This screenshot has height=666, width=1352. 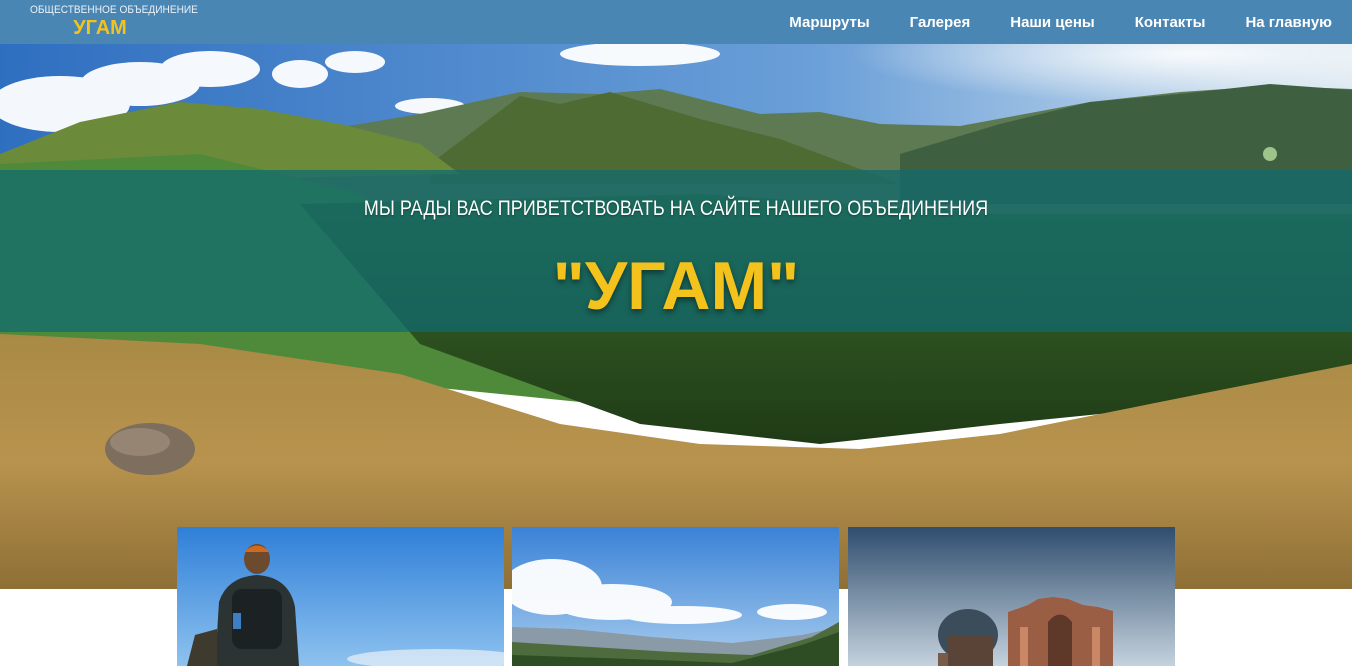 I want to click on brand-title: "УГАМ", so click(x=676, y=286).